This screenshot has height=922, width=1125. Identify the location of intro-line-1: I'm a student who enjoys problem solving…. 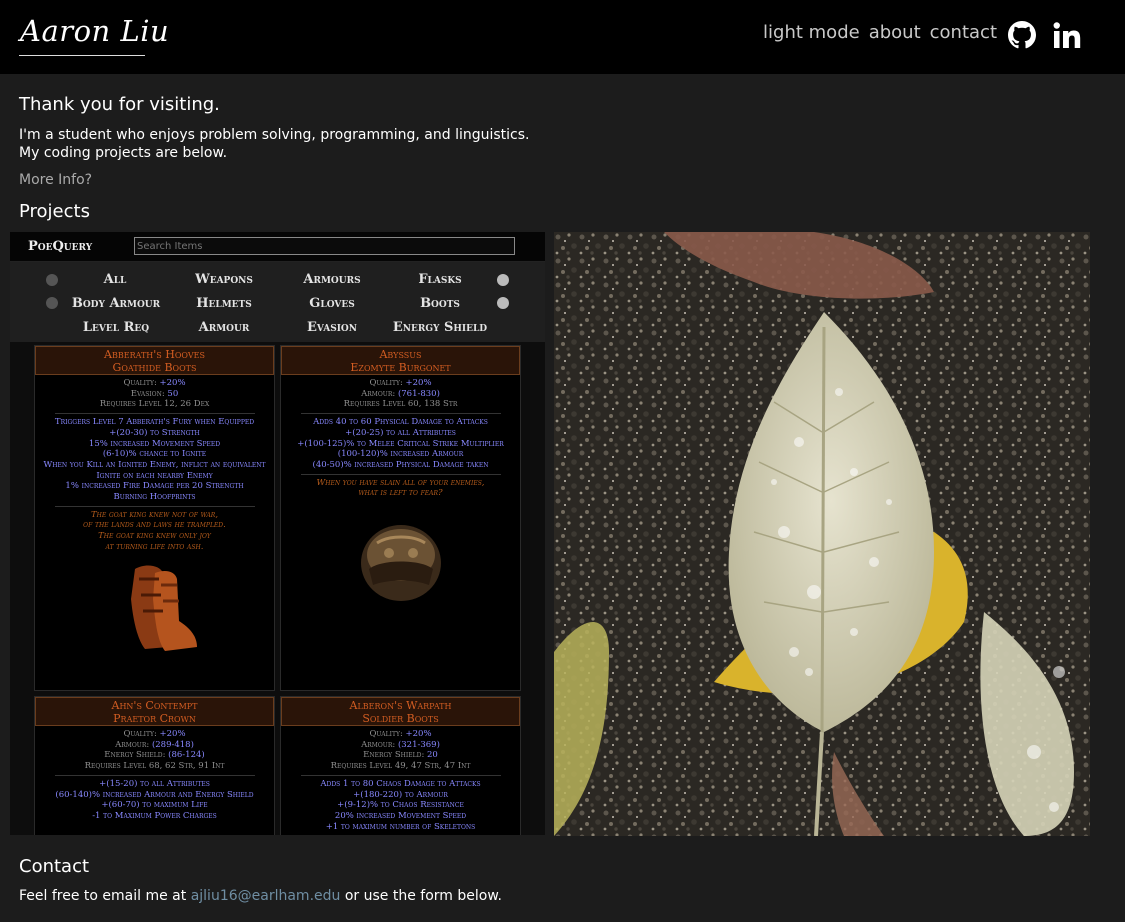
(274, 135).